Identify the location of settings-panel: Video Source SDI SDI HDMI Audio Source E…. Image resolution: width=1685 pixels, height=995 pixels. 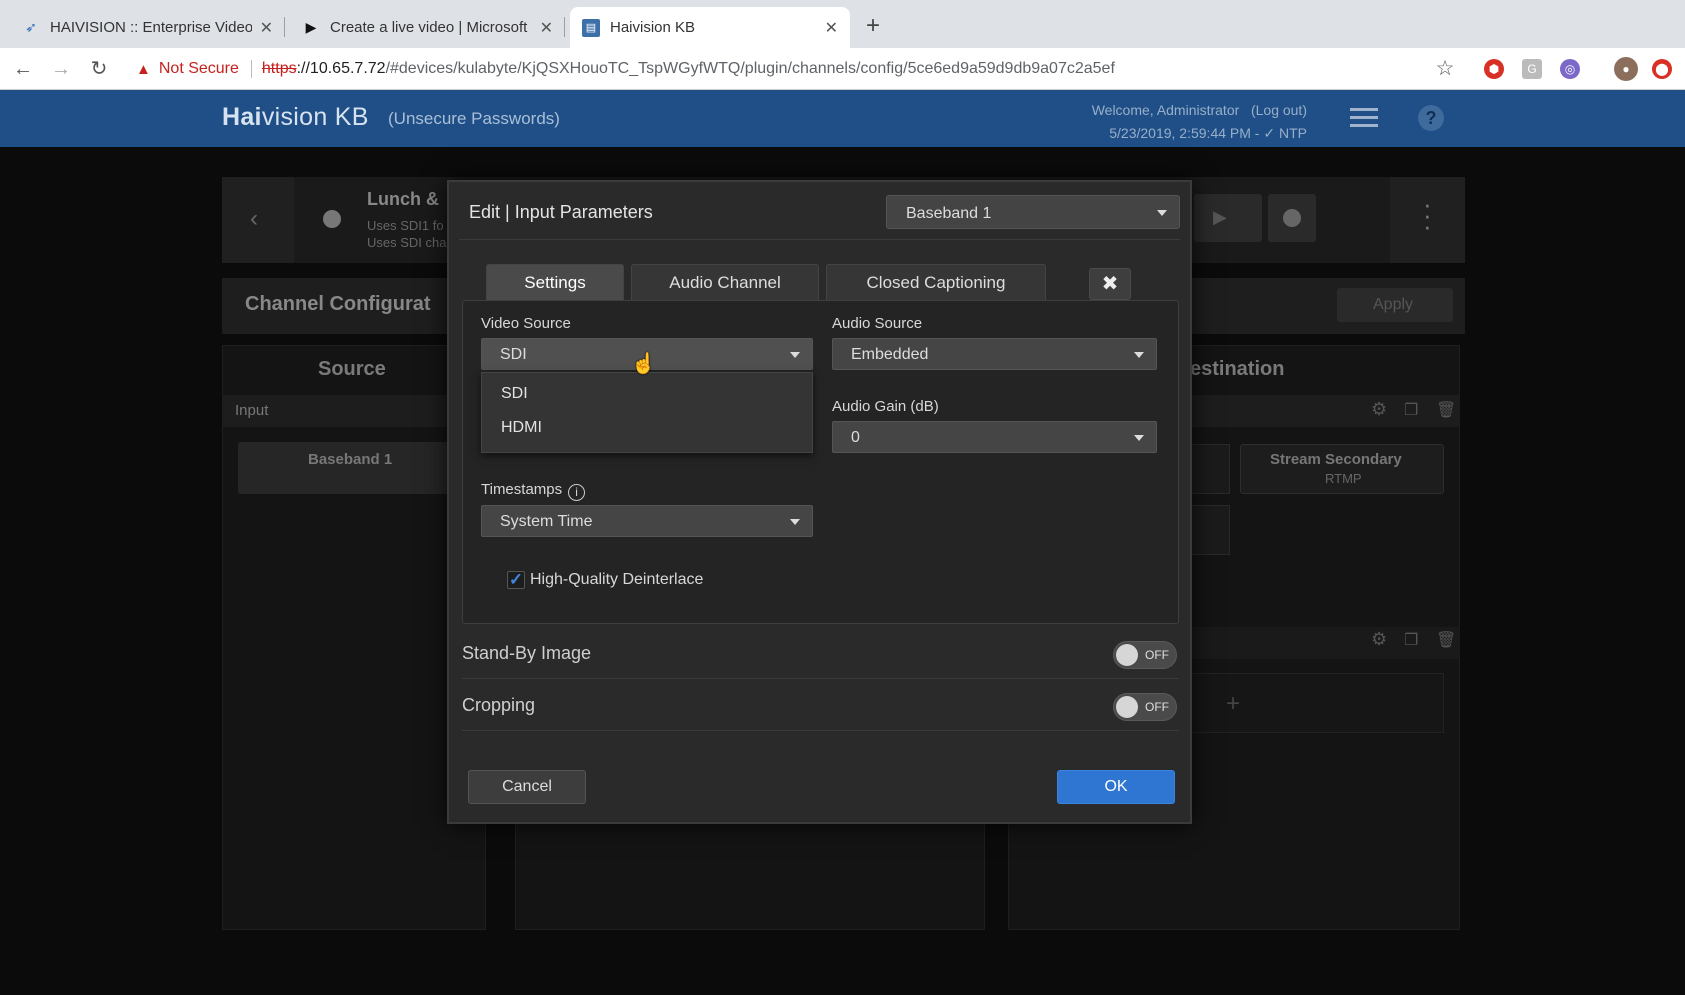
(820, 462).